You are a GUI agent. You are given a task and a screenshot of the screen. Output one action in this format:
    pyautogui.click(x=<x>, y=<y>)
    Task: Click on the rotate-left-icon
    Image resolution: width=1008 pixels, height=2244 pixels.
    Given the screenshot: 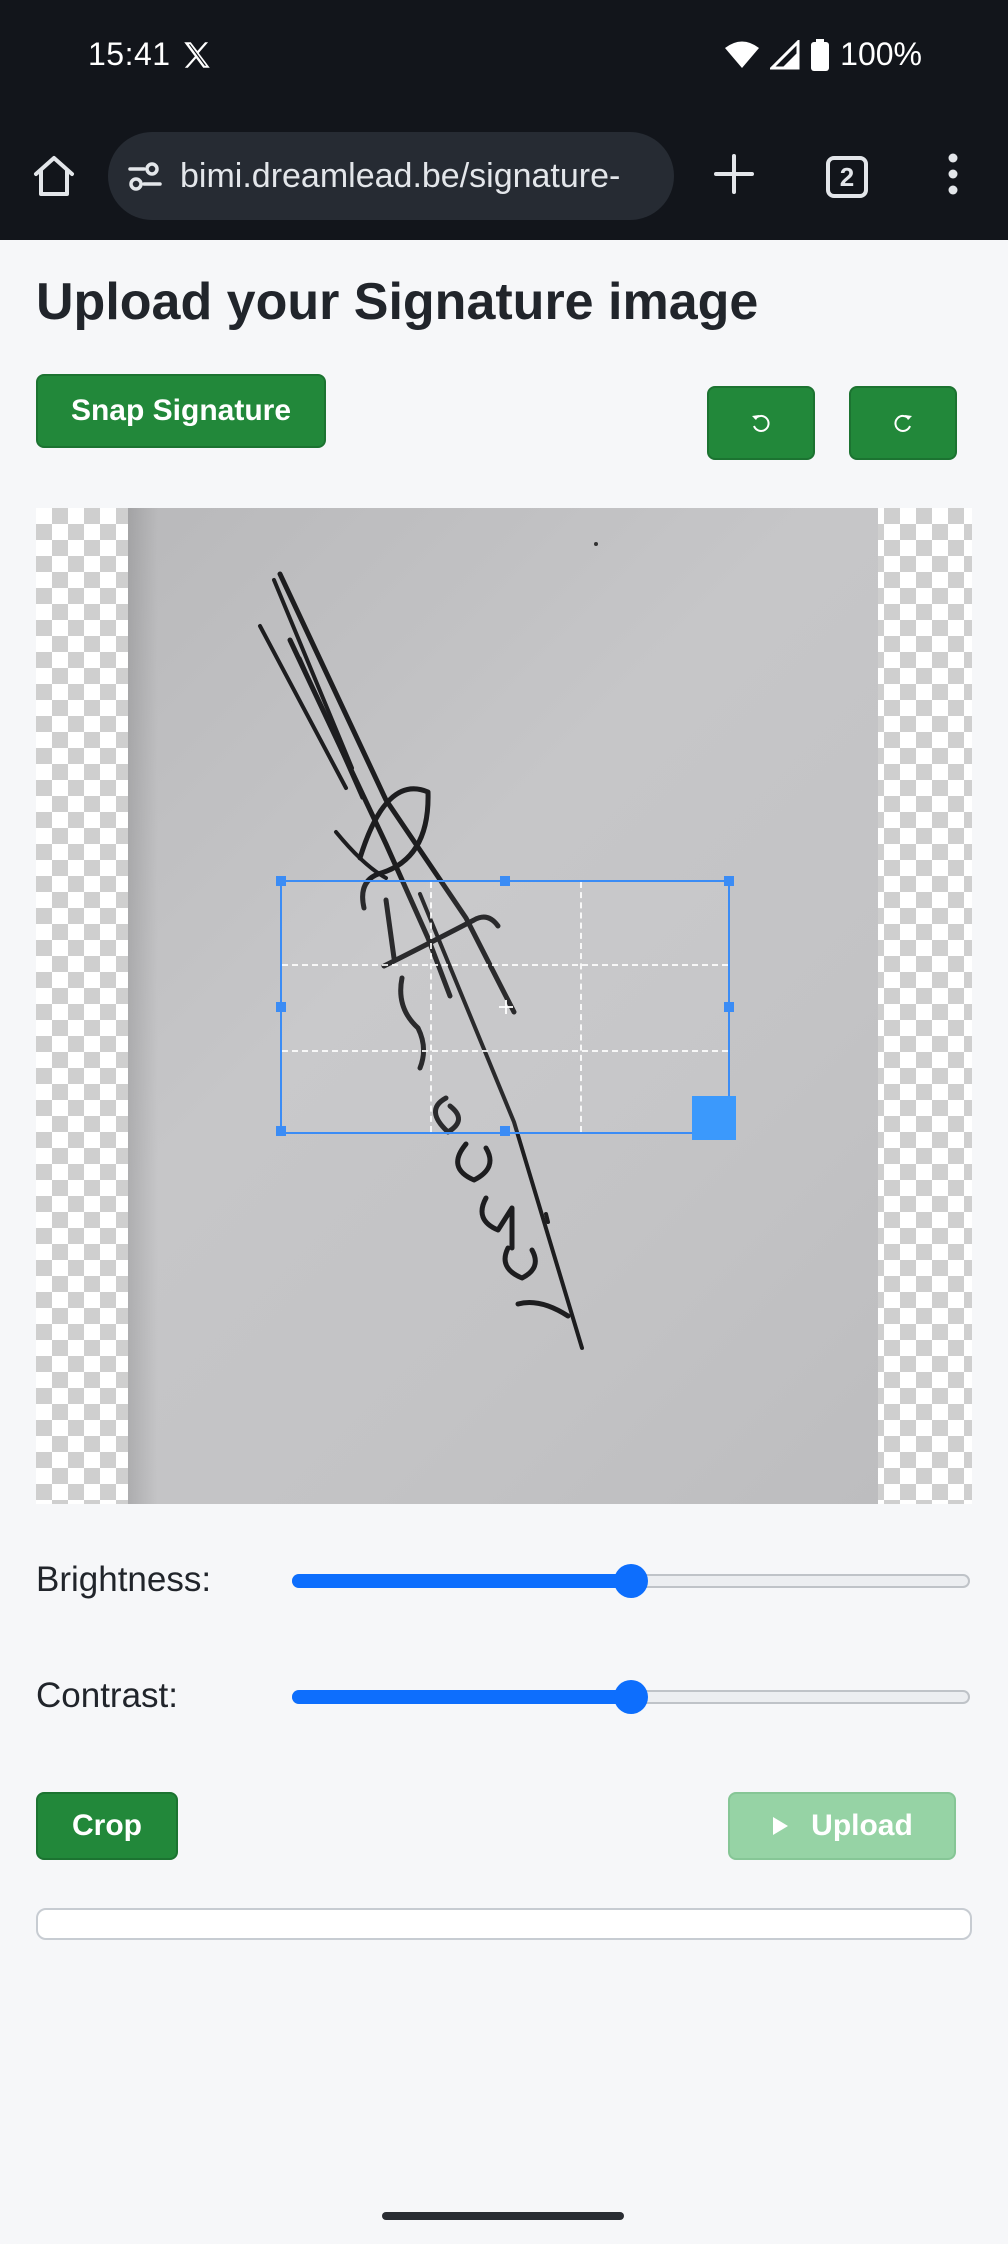 What is the action you would take?
    pyautogui.click(x=761, y=423)
    